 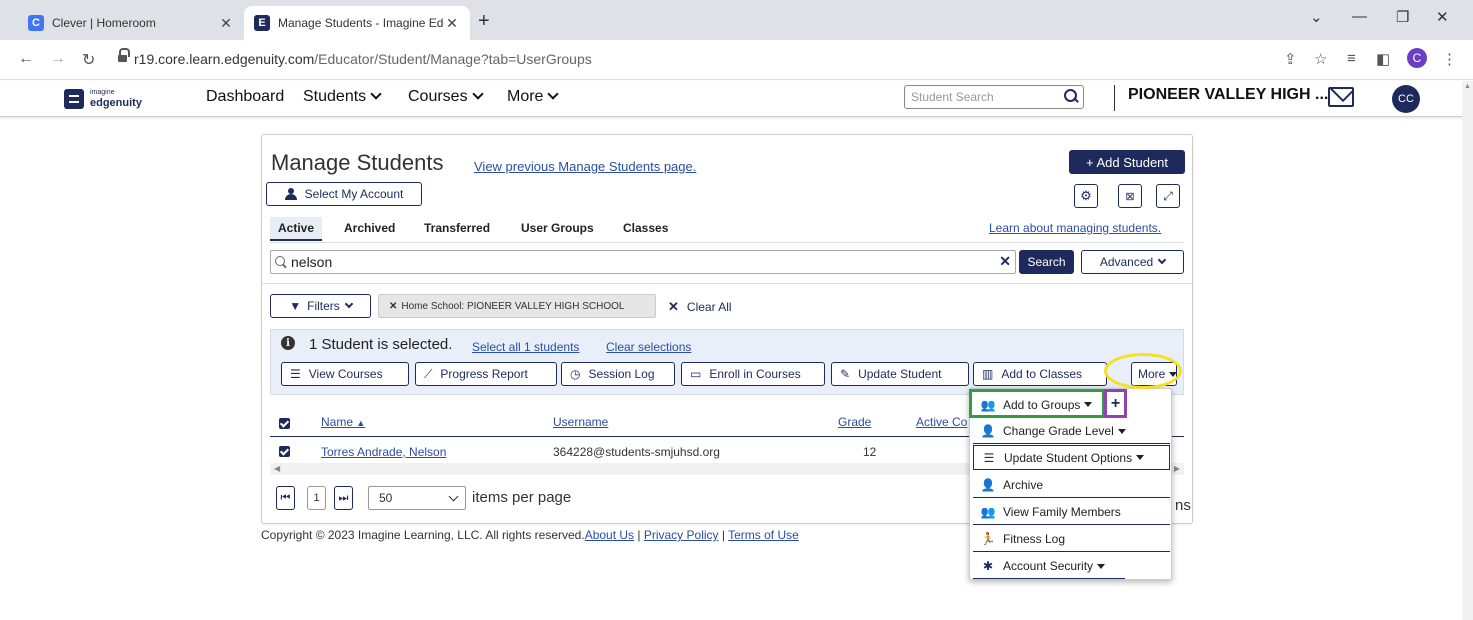 What do you see at coordinates (457, 229) in the screenshot?
I see `tab-transferred: Transferred` at bounding box center [457, 229].